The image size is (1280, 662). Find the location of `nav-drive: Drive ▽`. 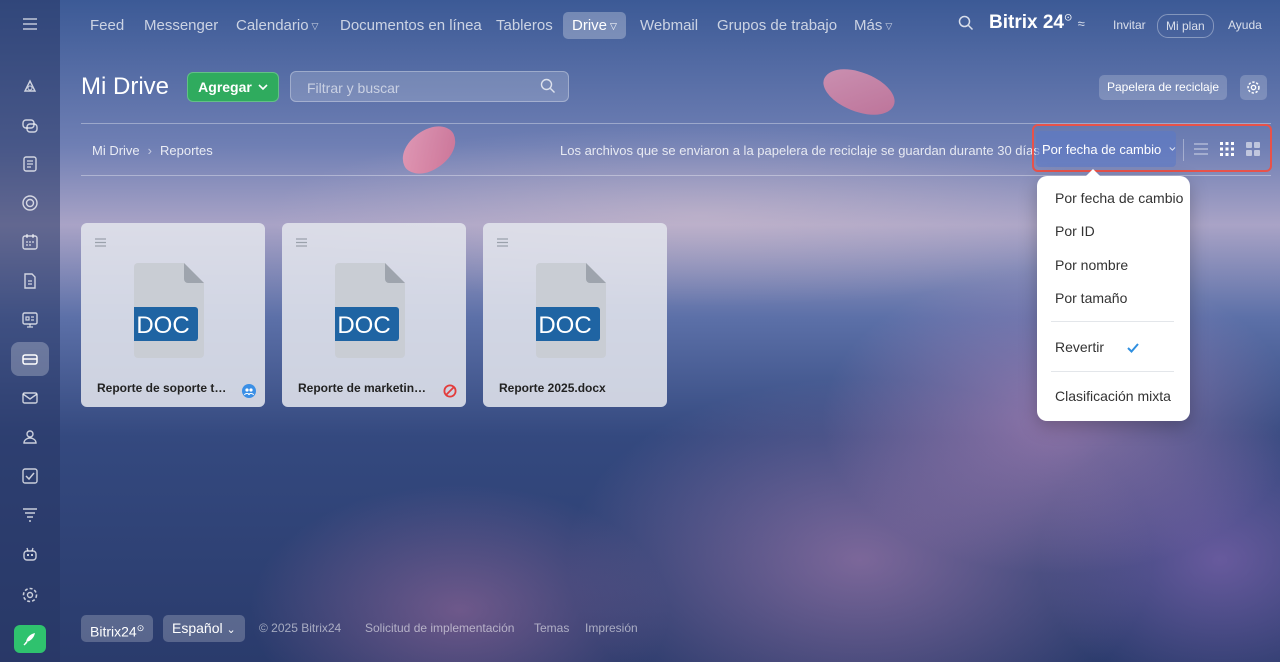

nav-drive: Drive ▽ is located at coordinates (594, 25).